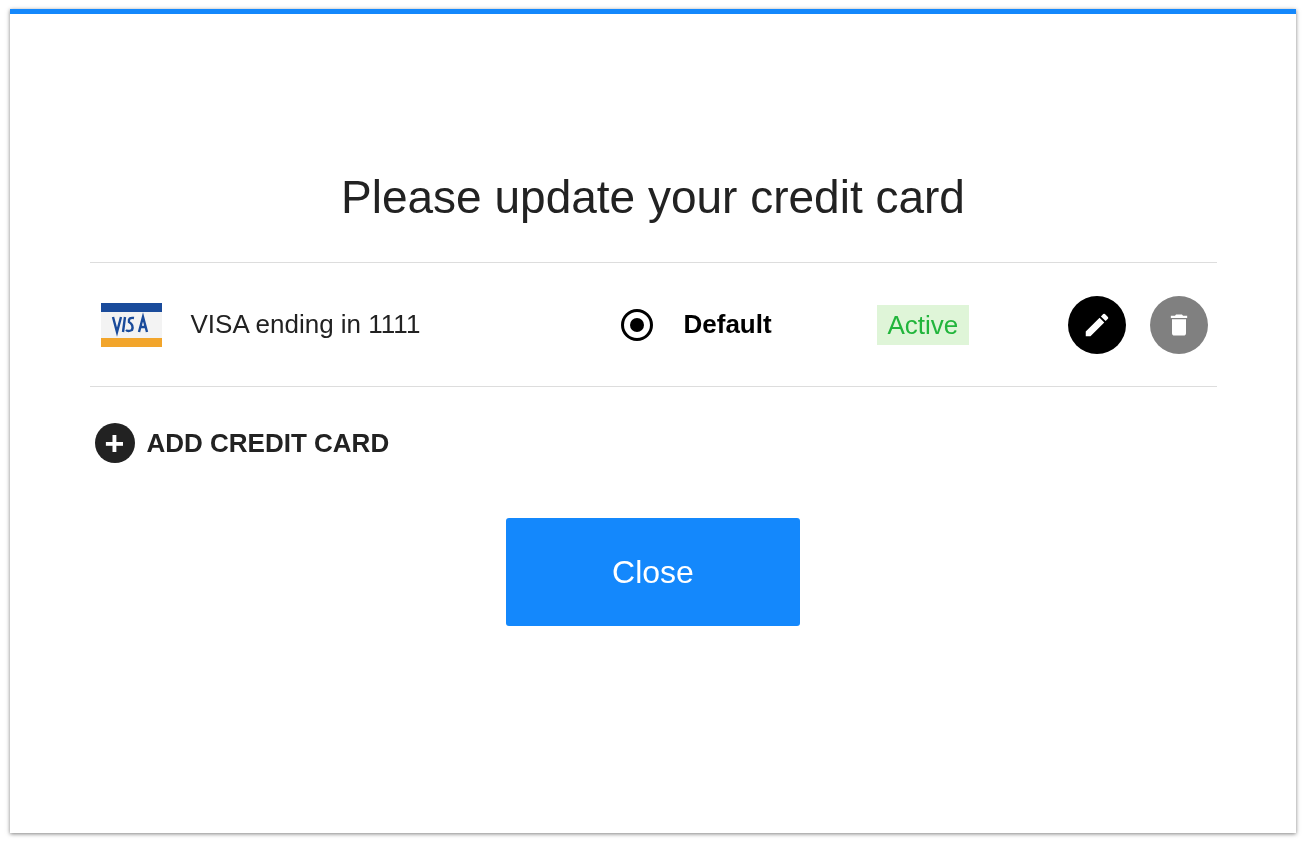 This screenshot has height=844, width=1306. What do you see at coordinates (728, 324) in the screenshot?
I see `default-label: Default` at bounding box center [728, 324].